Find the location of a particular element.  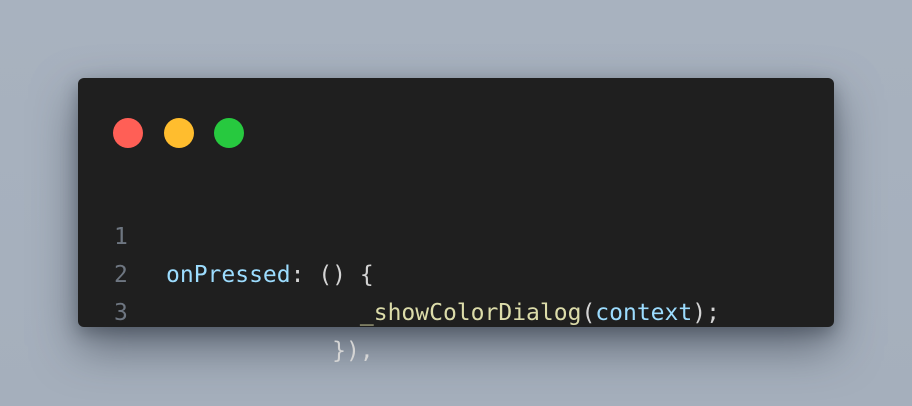

code-token: context is located at coordinates (644, 313).